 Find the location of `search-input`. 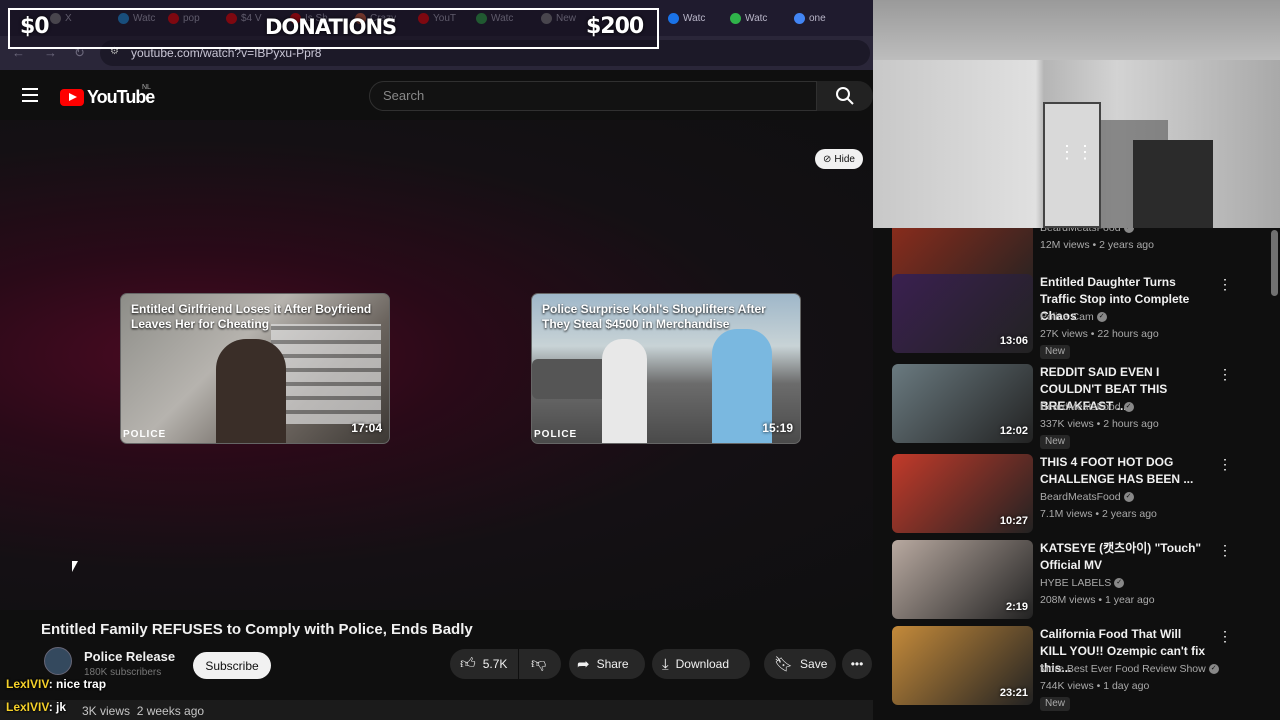

search-input is located at coordinates (593, 96).